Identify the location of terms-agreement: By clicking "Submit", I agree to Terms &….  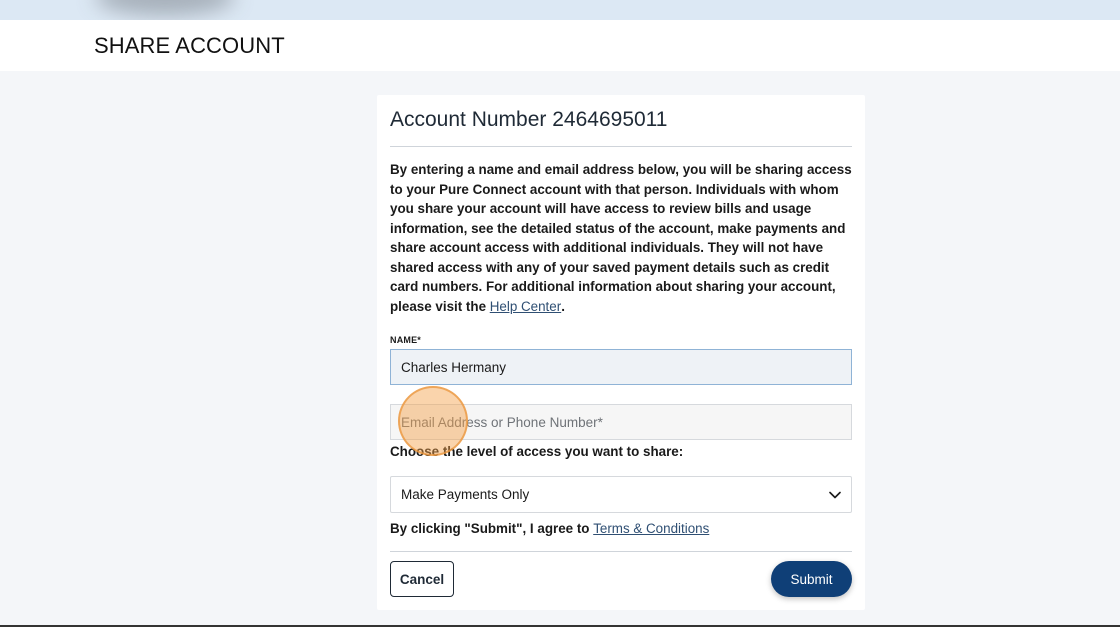
(549, 528).